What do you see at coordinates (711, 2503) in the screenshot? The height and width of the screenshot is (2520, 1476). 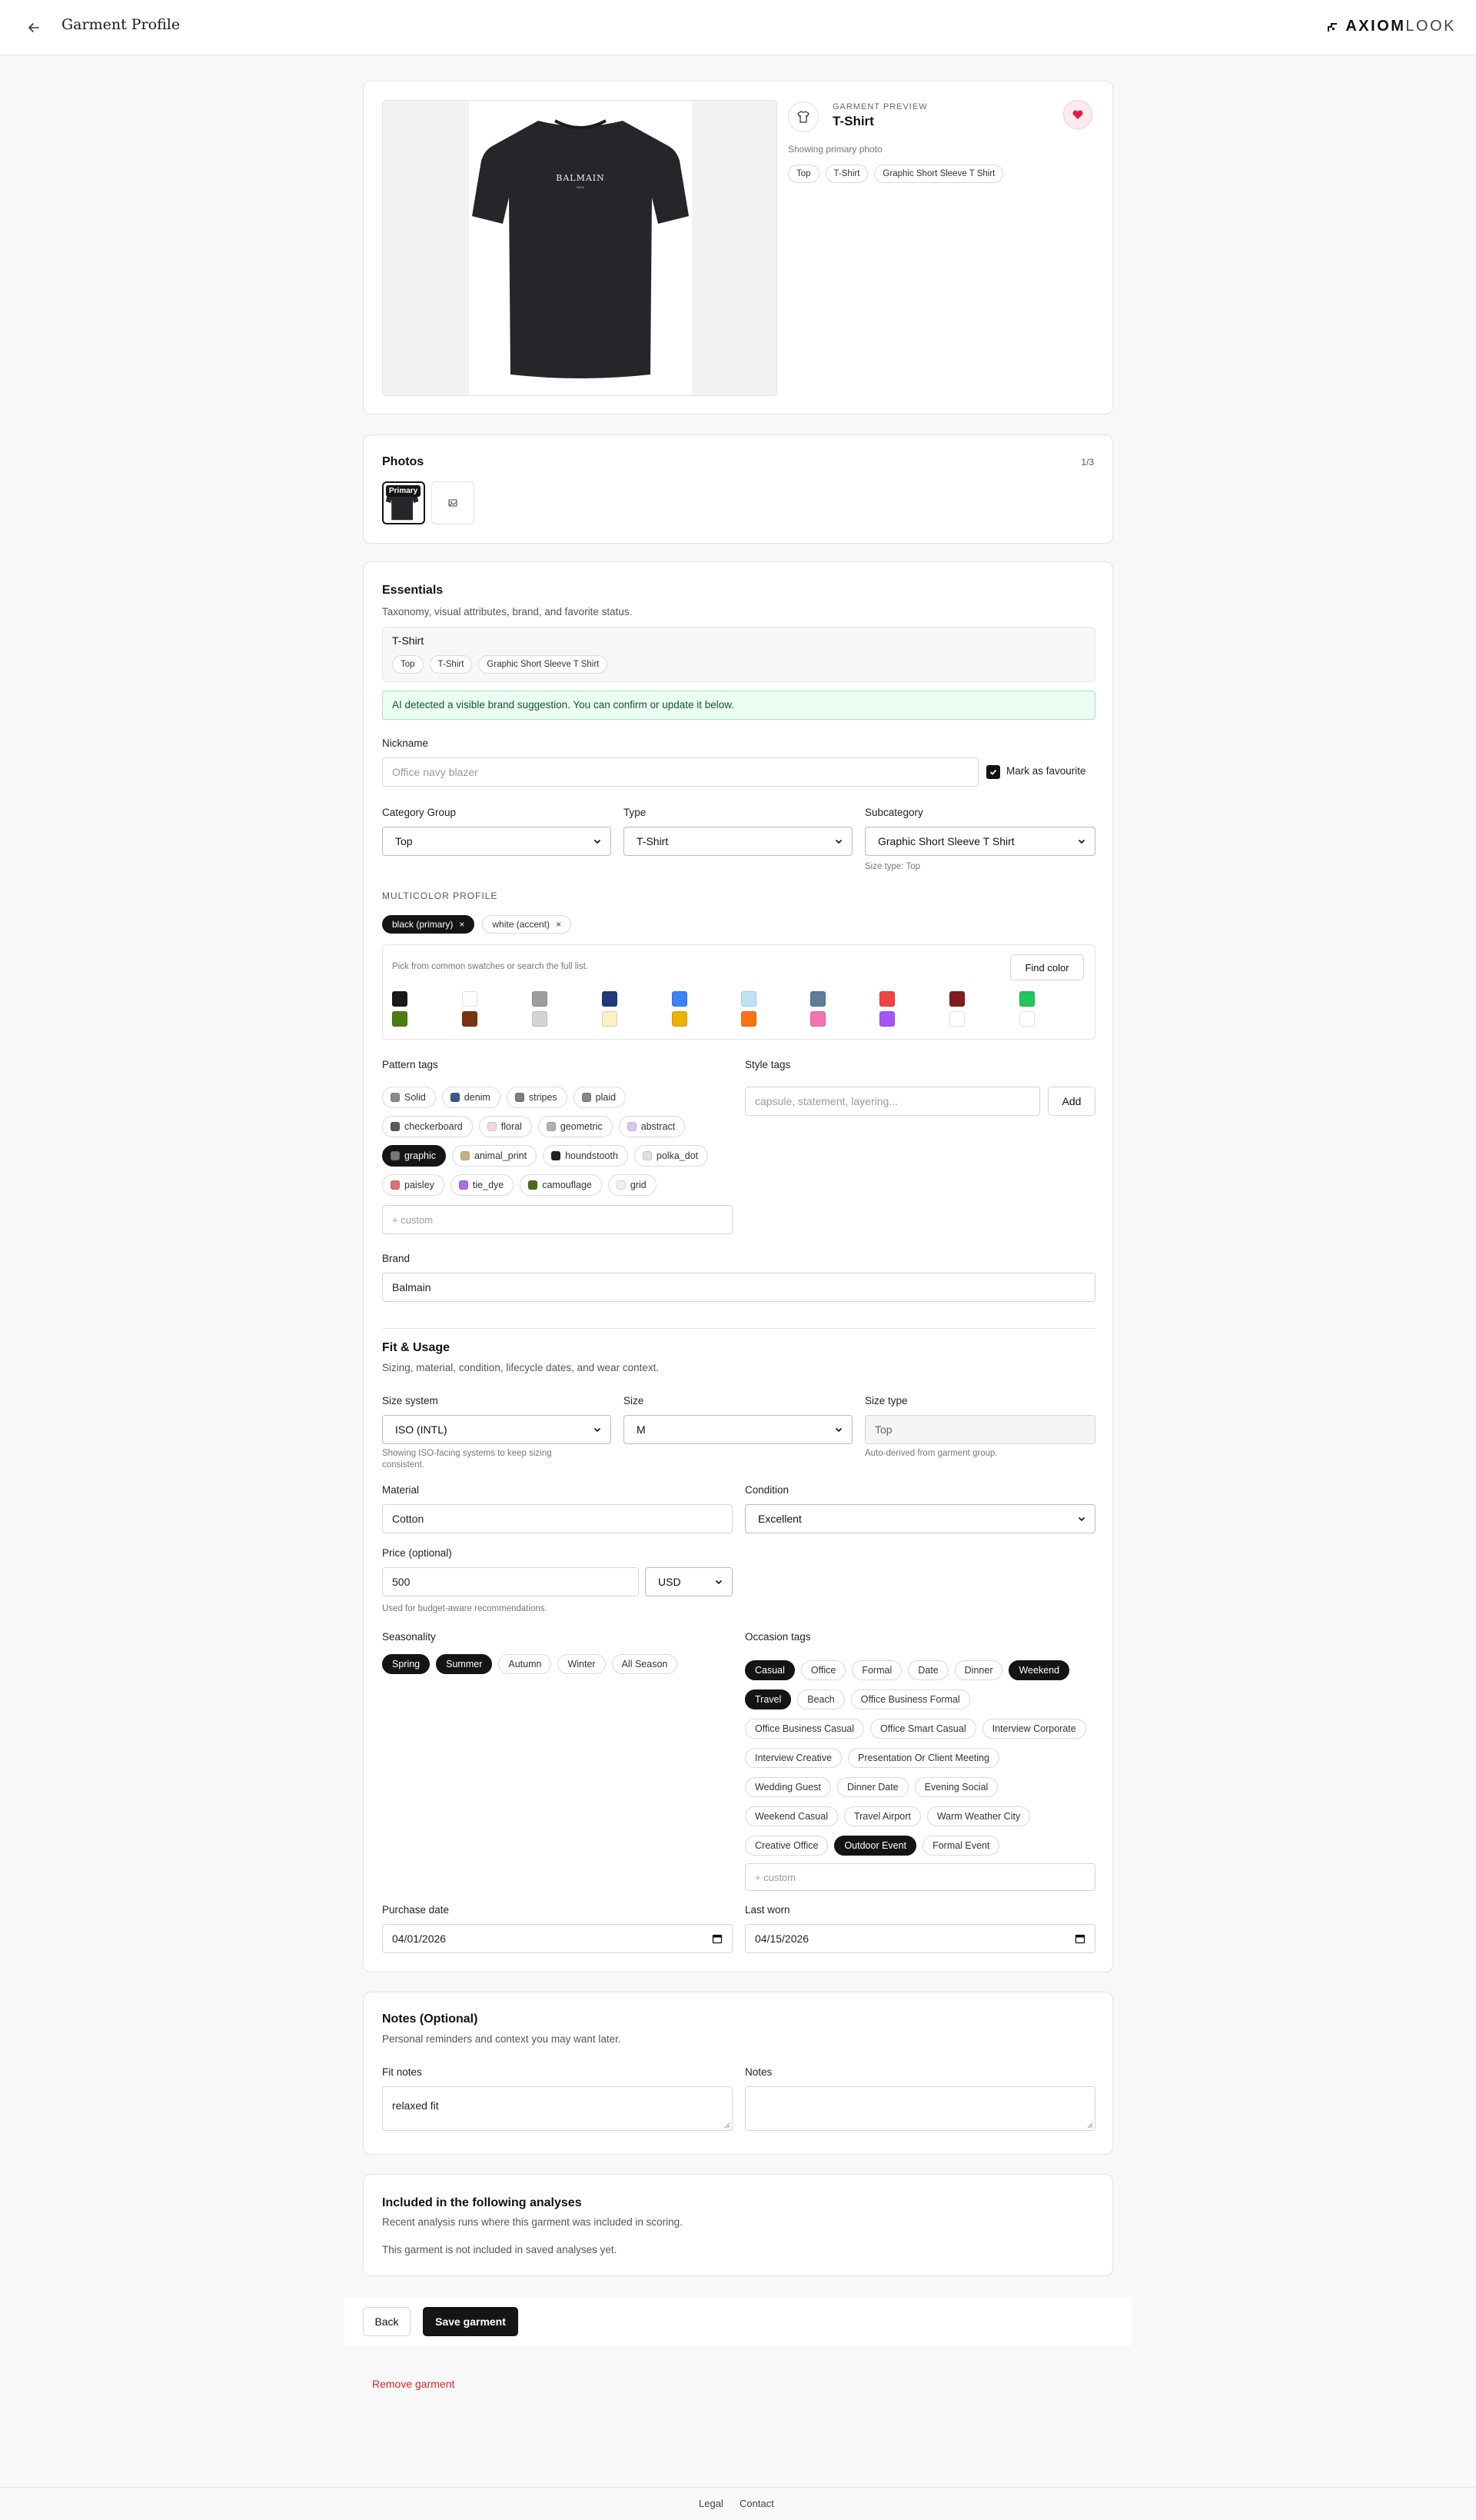 I see `legal-link: Legal` at bounding box center [711, 2503].